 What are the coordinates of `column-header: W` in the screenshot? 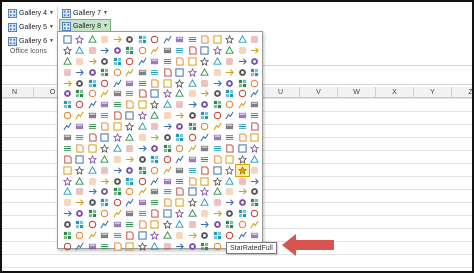 It's located at (357, 92).